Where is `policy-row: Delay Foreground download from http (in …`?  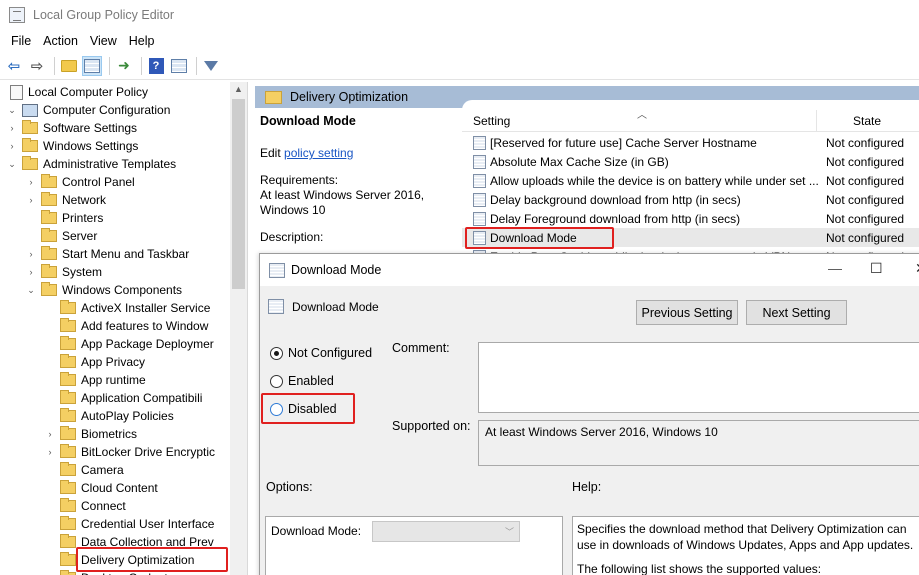 policy-row: Delay Foreground download from http (in … is located at coordinates (690, 218).